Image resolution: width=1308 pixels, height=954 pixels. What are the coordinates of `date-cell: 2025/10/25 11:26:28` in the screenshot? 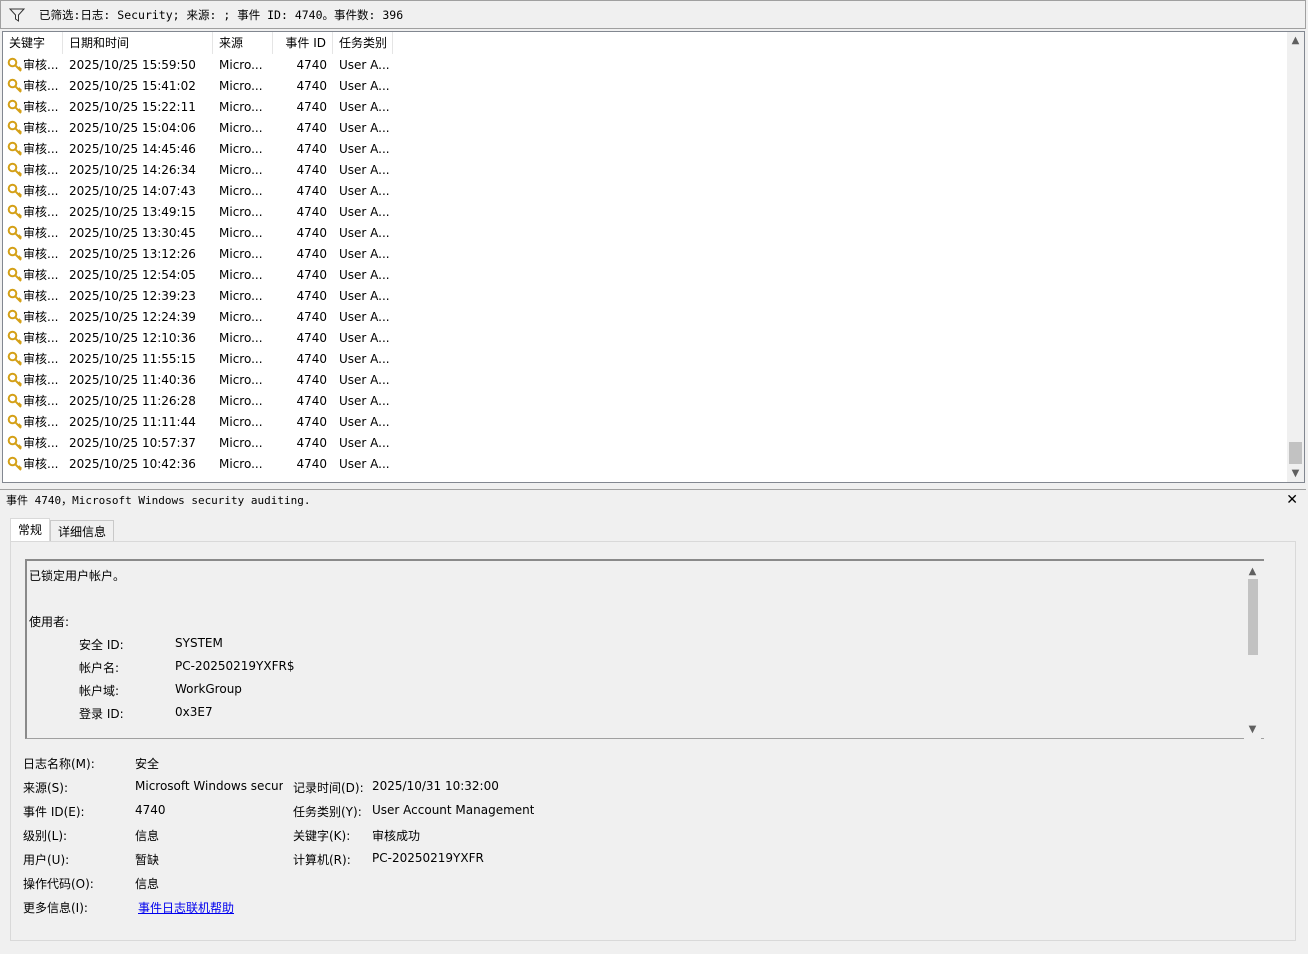 It's located at (132, 400).